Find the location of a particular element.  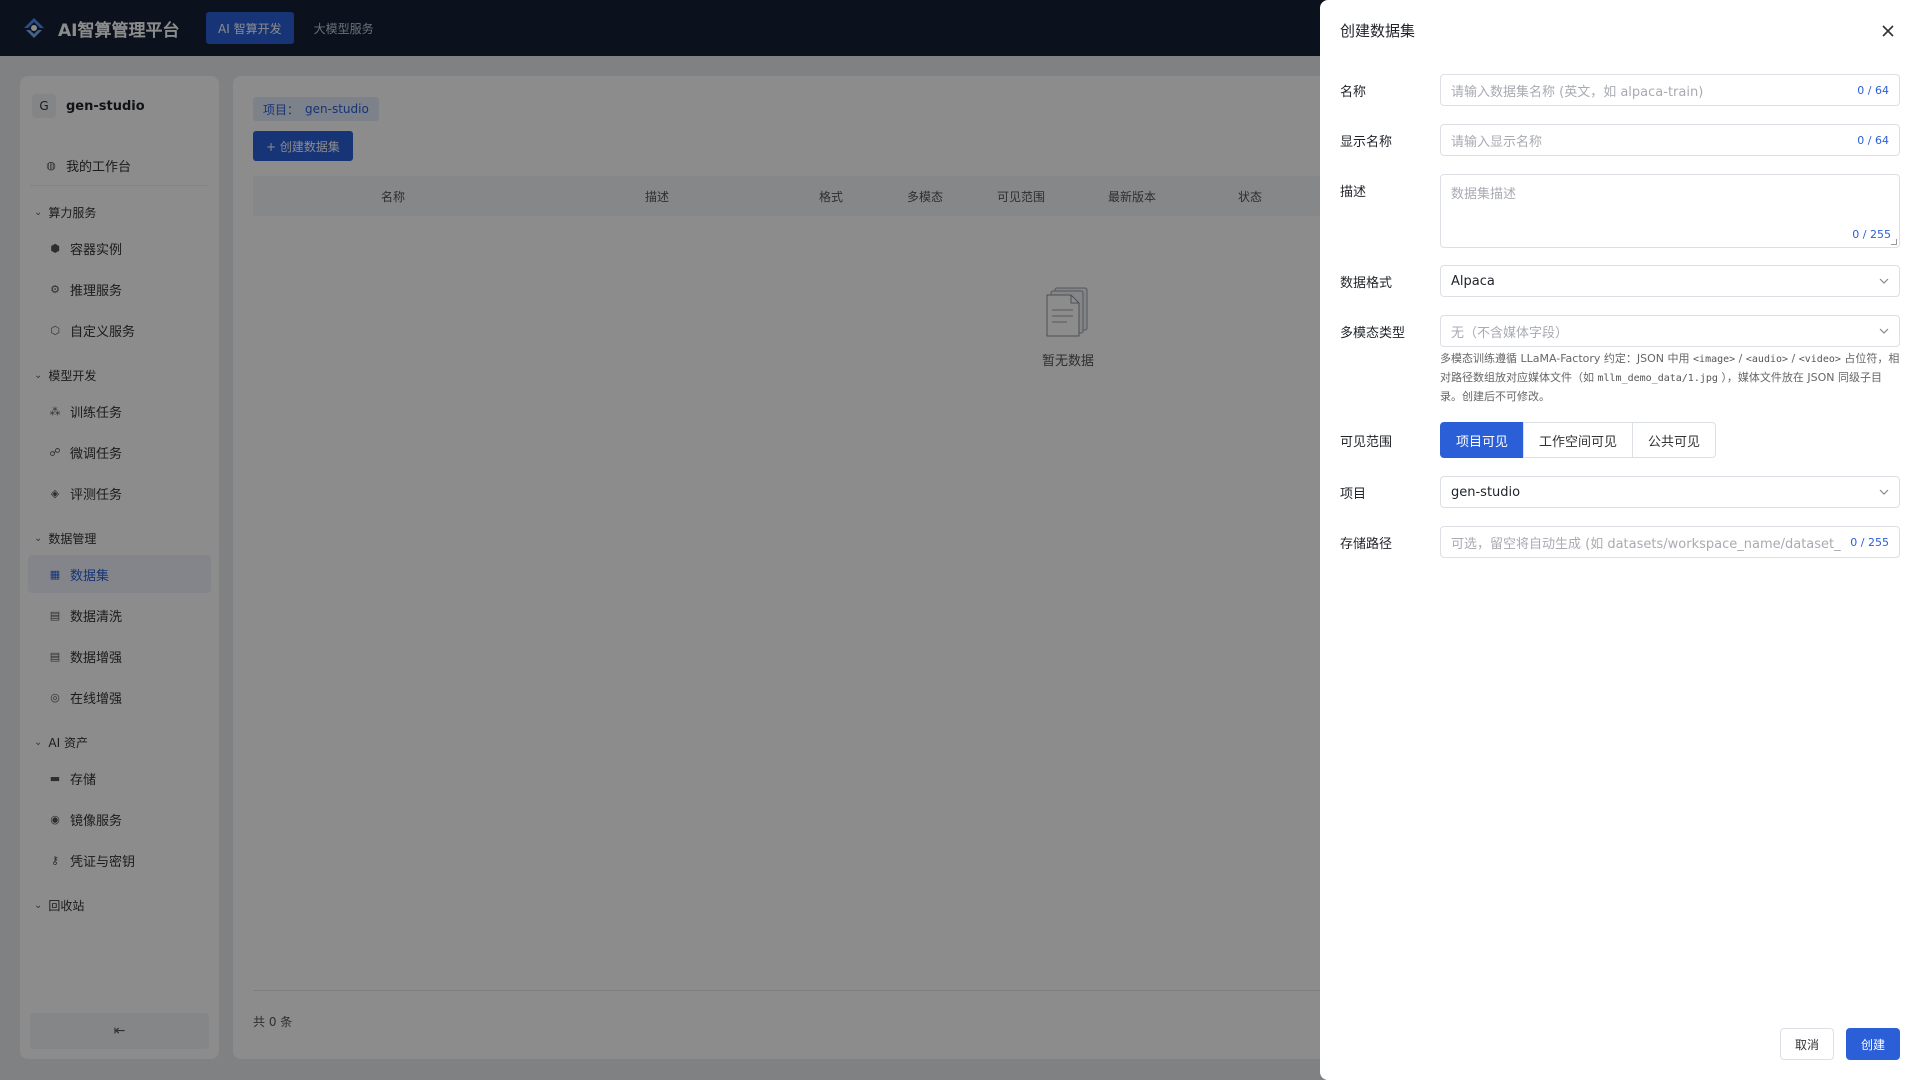

label-name: 名称 is located at coordinates (1353, 92).